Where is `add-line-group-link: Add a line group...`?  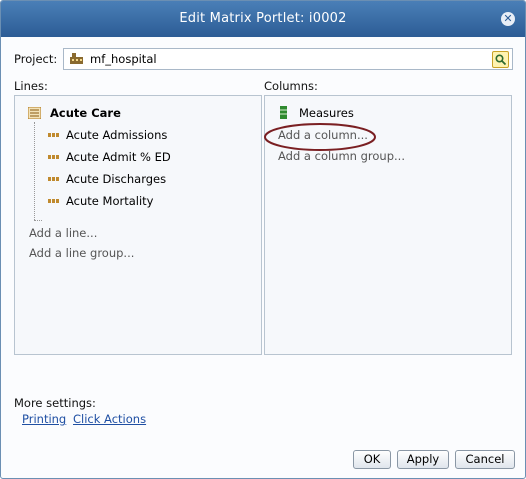
add-line-group-link: Add a line group... is located at coordinates (81, 253).